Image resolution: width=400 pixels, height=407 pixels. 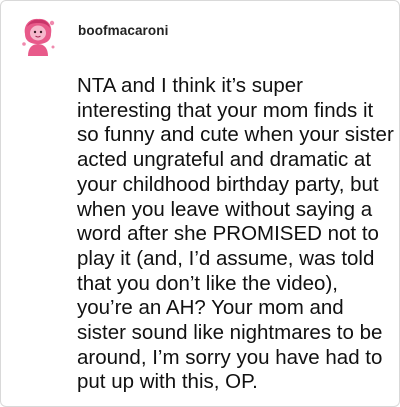 What do you see at coordinates (123, 30) in the screenshot?
I see `username-link: boofmacaroni` at bounding box center [123, 30].